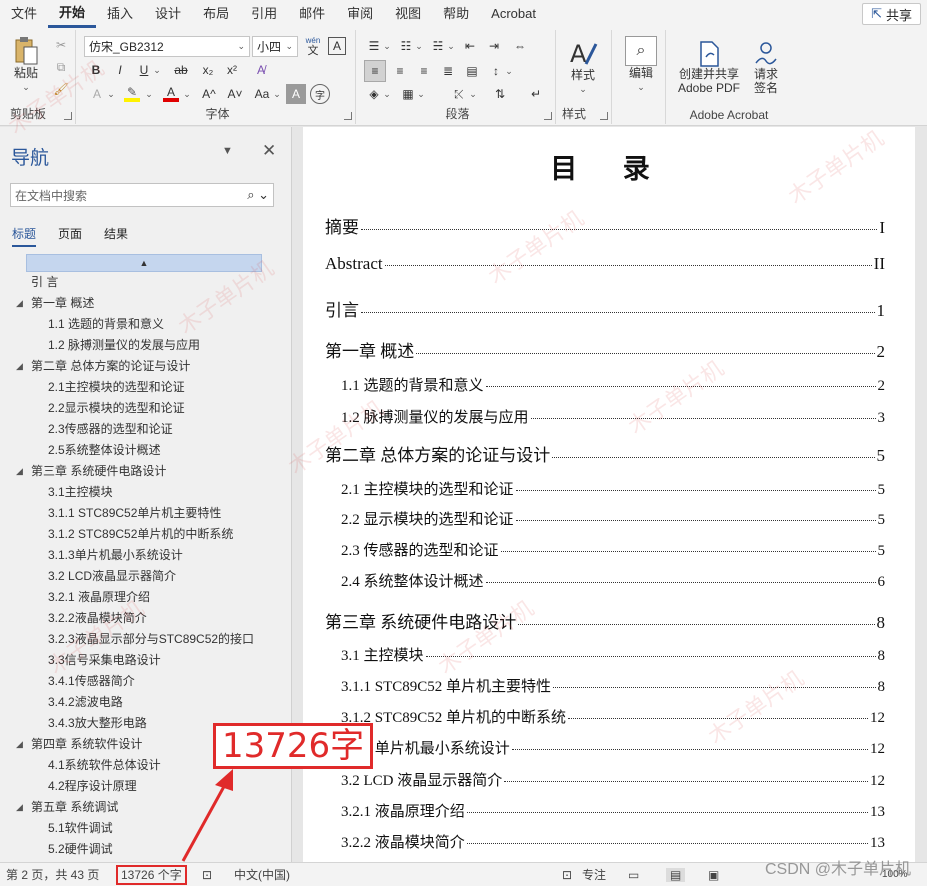 Image resolution: width=927 pixels, height=886 pixels. What do you see at coordinates (374, 46) in the screenshot?
I see `bullets-icon: ☰` at bounding box center [374, 46].